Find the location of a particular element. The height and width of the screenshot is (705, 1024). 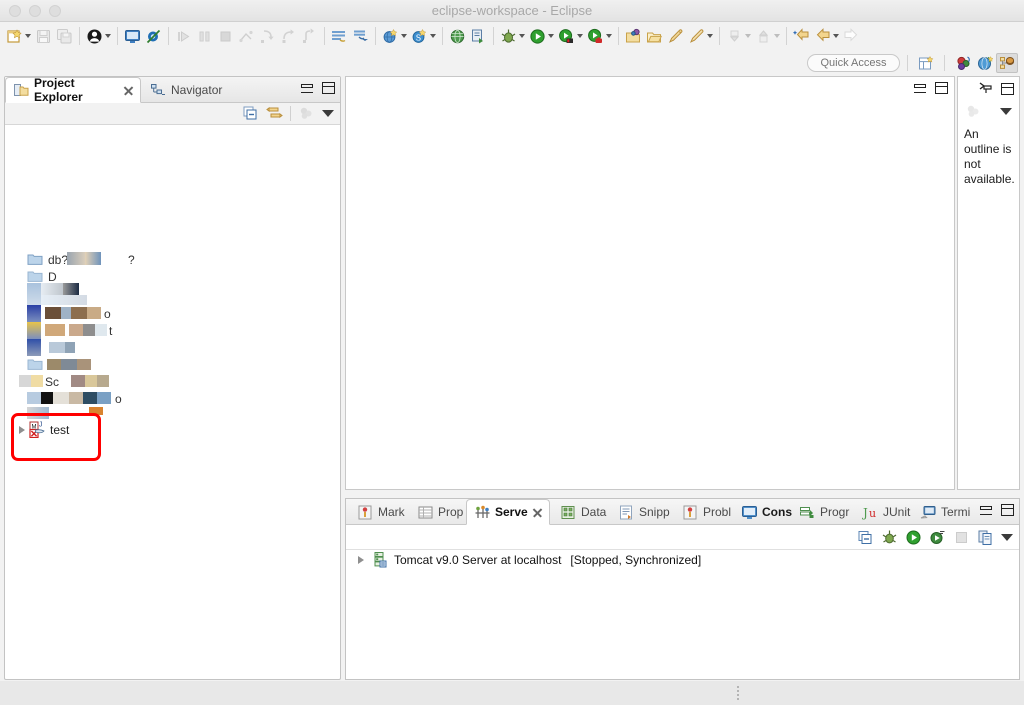

tab-terminal: Termi is located at coordinates (944, 512).